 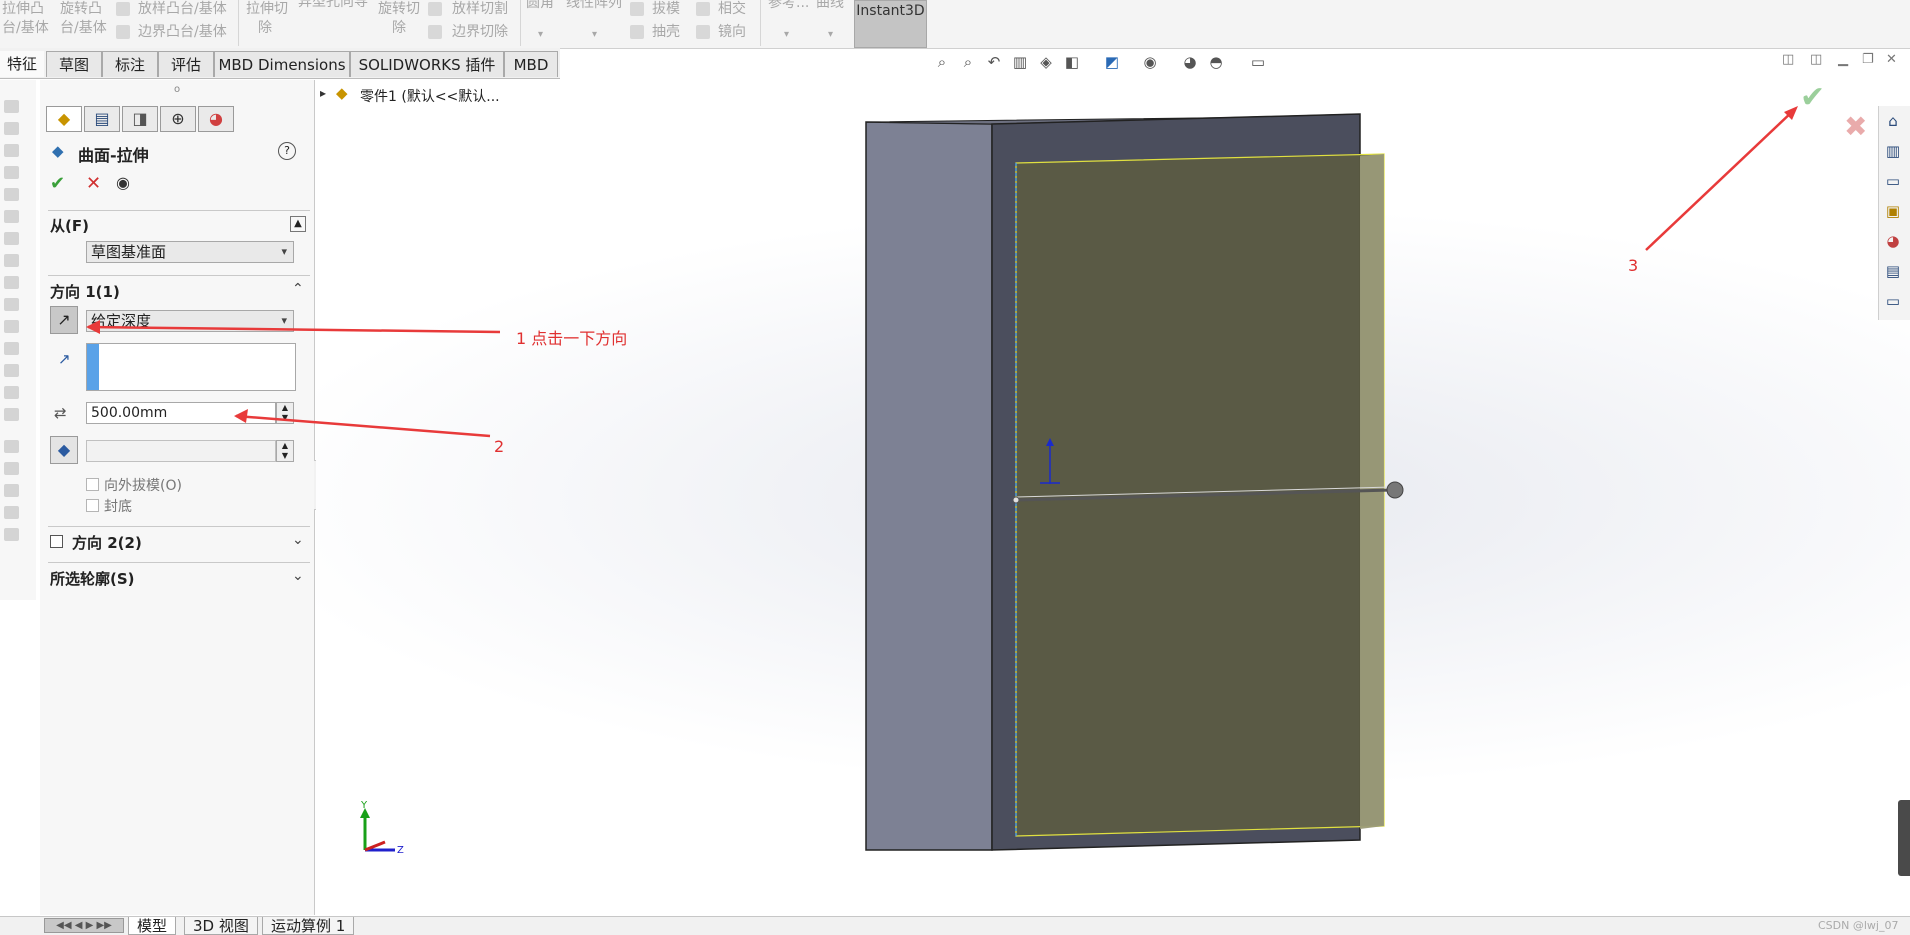 What do you see at coordinates (1855, 126) in the screenshot?
I see `confirm-corner-cancel-icon: ✖` at bounding box center [1855, 126].